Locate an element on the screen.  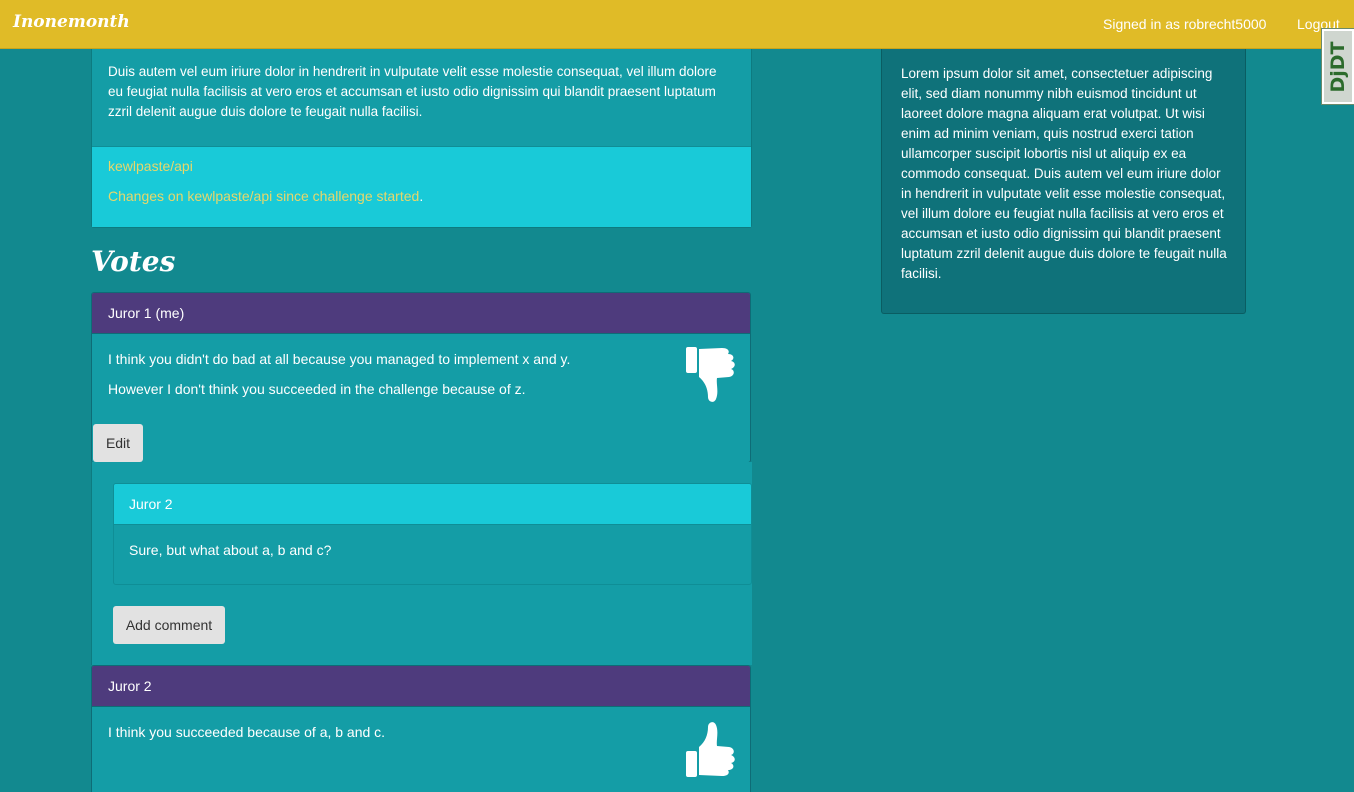
comment-juror-header: Juror 2 is located at coordinates (432, 504).